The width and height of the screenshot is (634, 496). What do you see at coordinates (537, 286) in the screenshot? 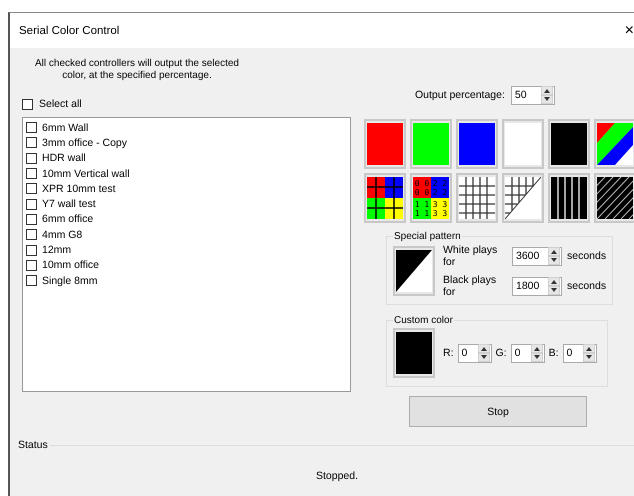
I see `number-field: 1800` at bounding box center [537, 286].